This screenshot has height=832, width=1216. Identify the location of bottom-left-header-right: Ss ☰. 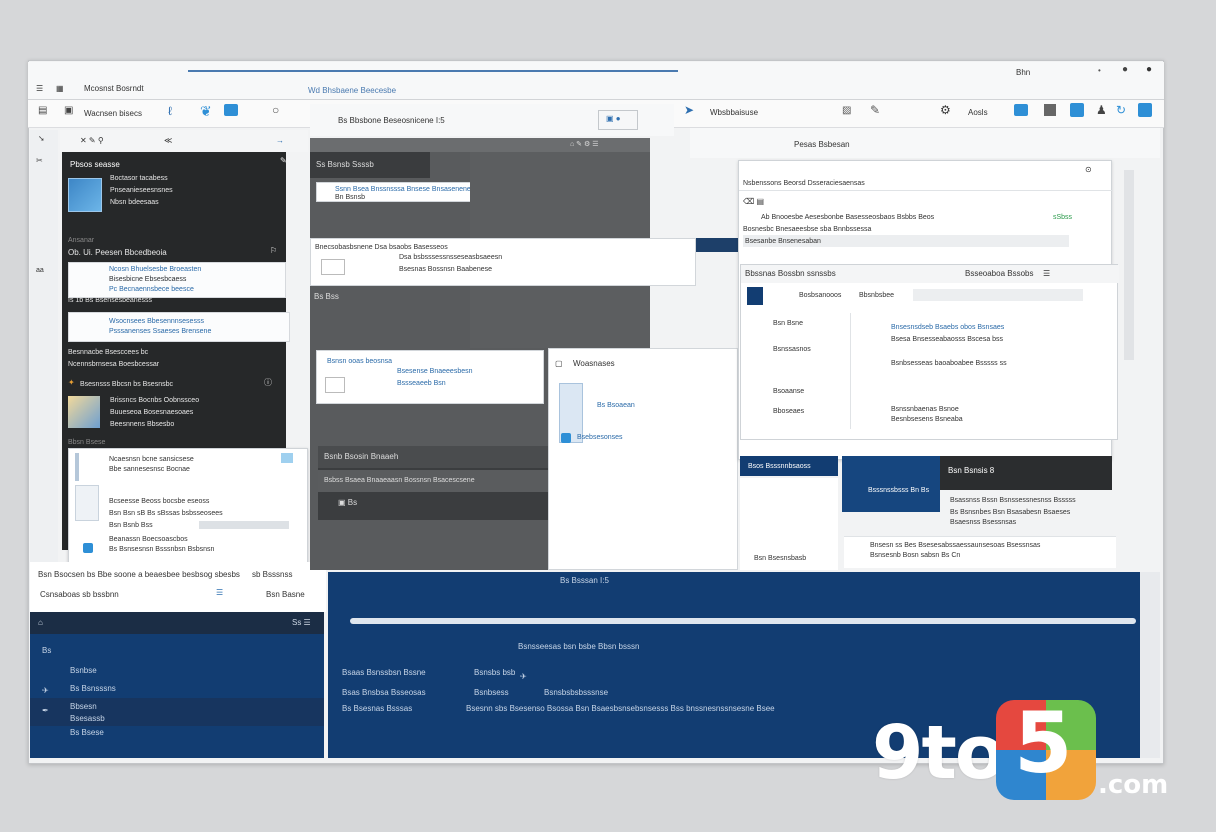
(301, 623).